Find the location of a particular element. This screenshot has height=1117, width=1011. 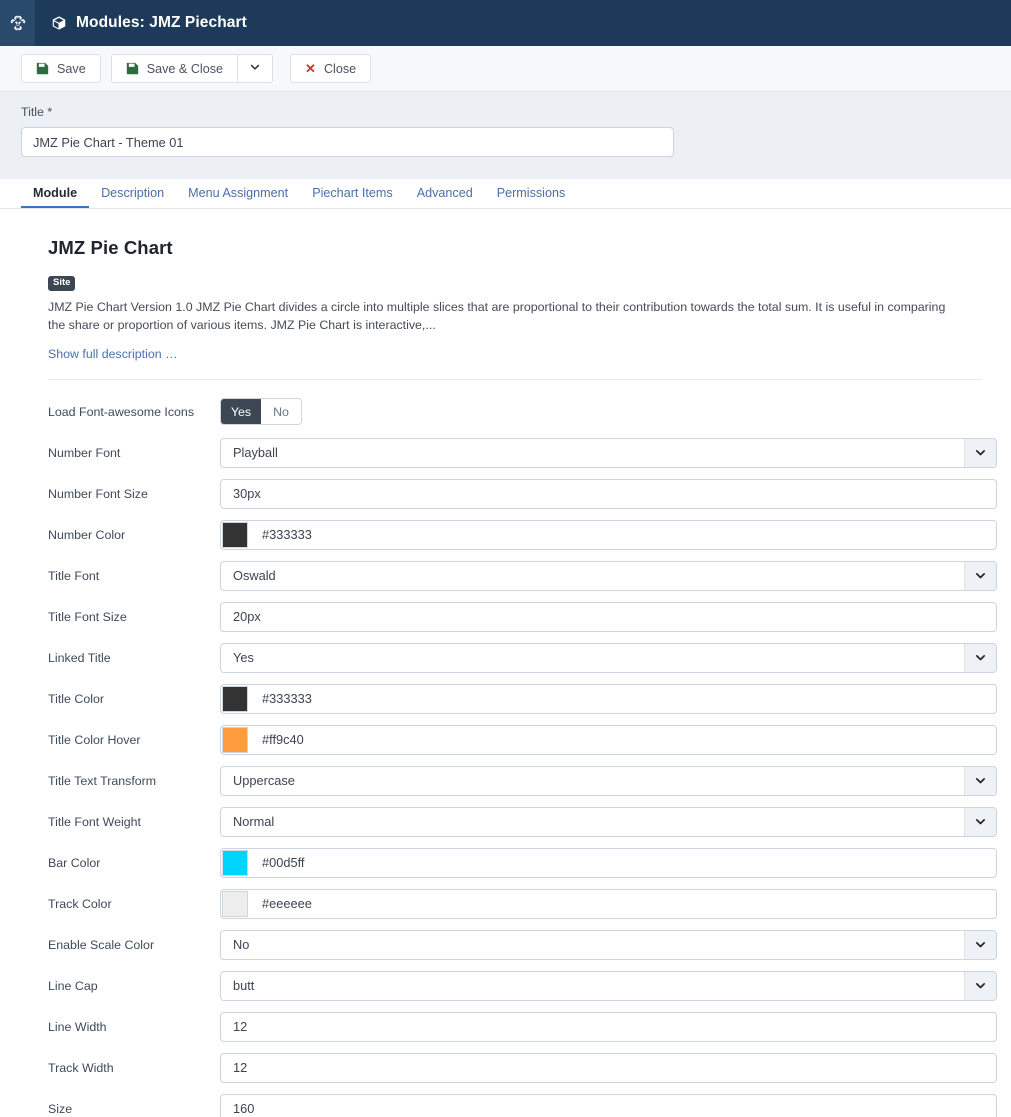

text-input-number-font-size: 30px is located at coordinates (608, 493).